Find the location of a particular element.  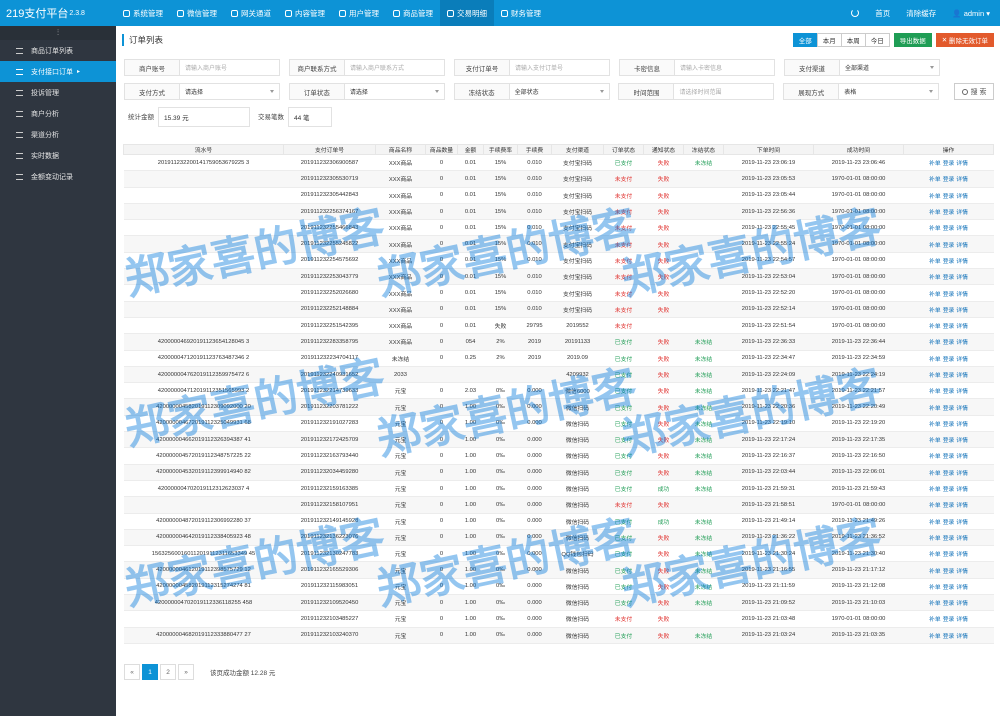

display-mode-select: 表格 is located at coordinates (889, 91).